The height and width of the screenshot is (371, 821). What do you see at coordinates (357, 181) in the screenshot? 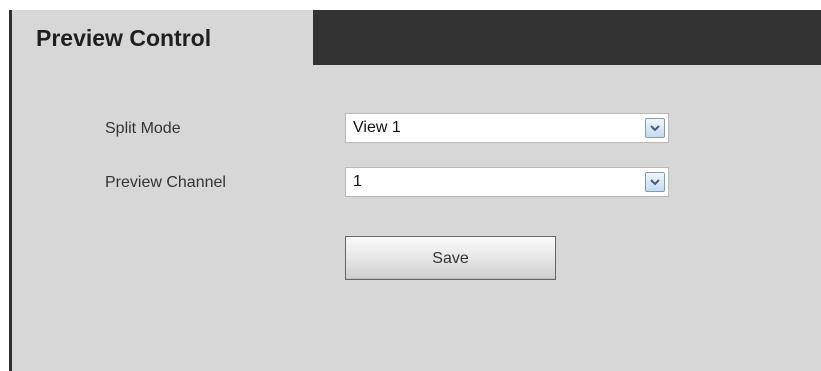
I see `preview-channel-value: 1` at bounding box center [357, 181].